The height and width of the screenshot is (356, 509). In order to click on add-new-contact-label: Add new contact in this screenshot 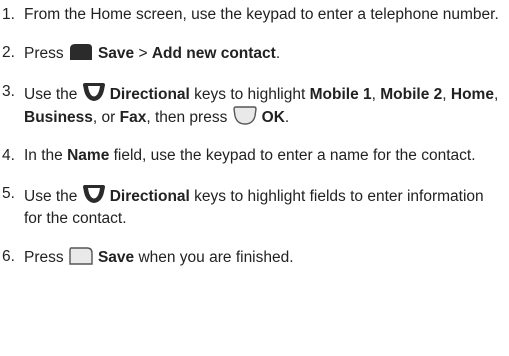, I will do `click(213, 53)`.